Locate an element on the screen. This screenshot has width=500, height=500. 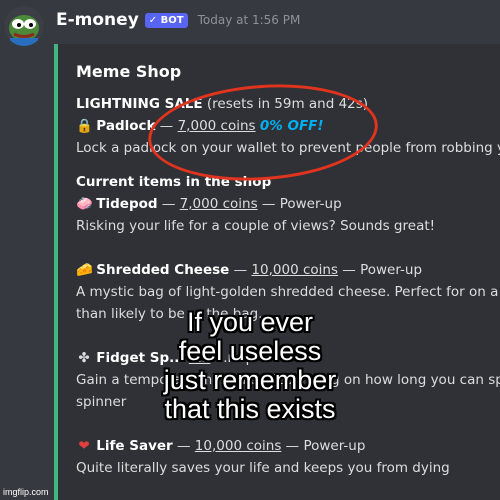
watermark: imgflip.com is located at coordinates (26, 492).